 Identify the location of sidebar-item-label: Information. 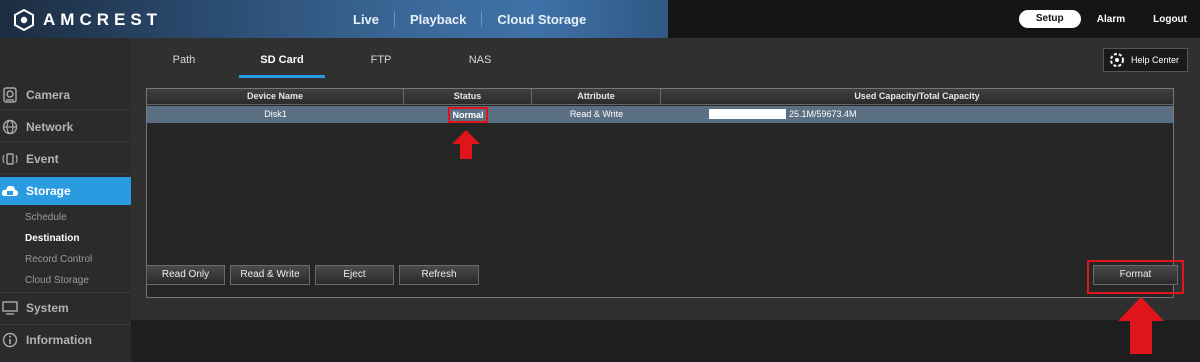
(59, 340).